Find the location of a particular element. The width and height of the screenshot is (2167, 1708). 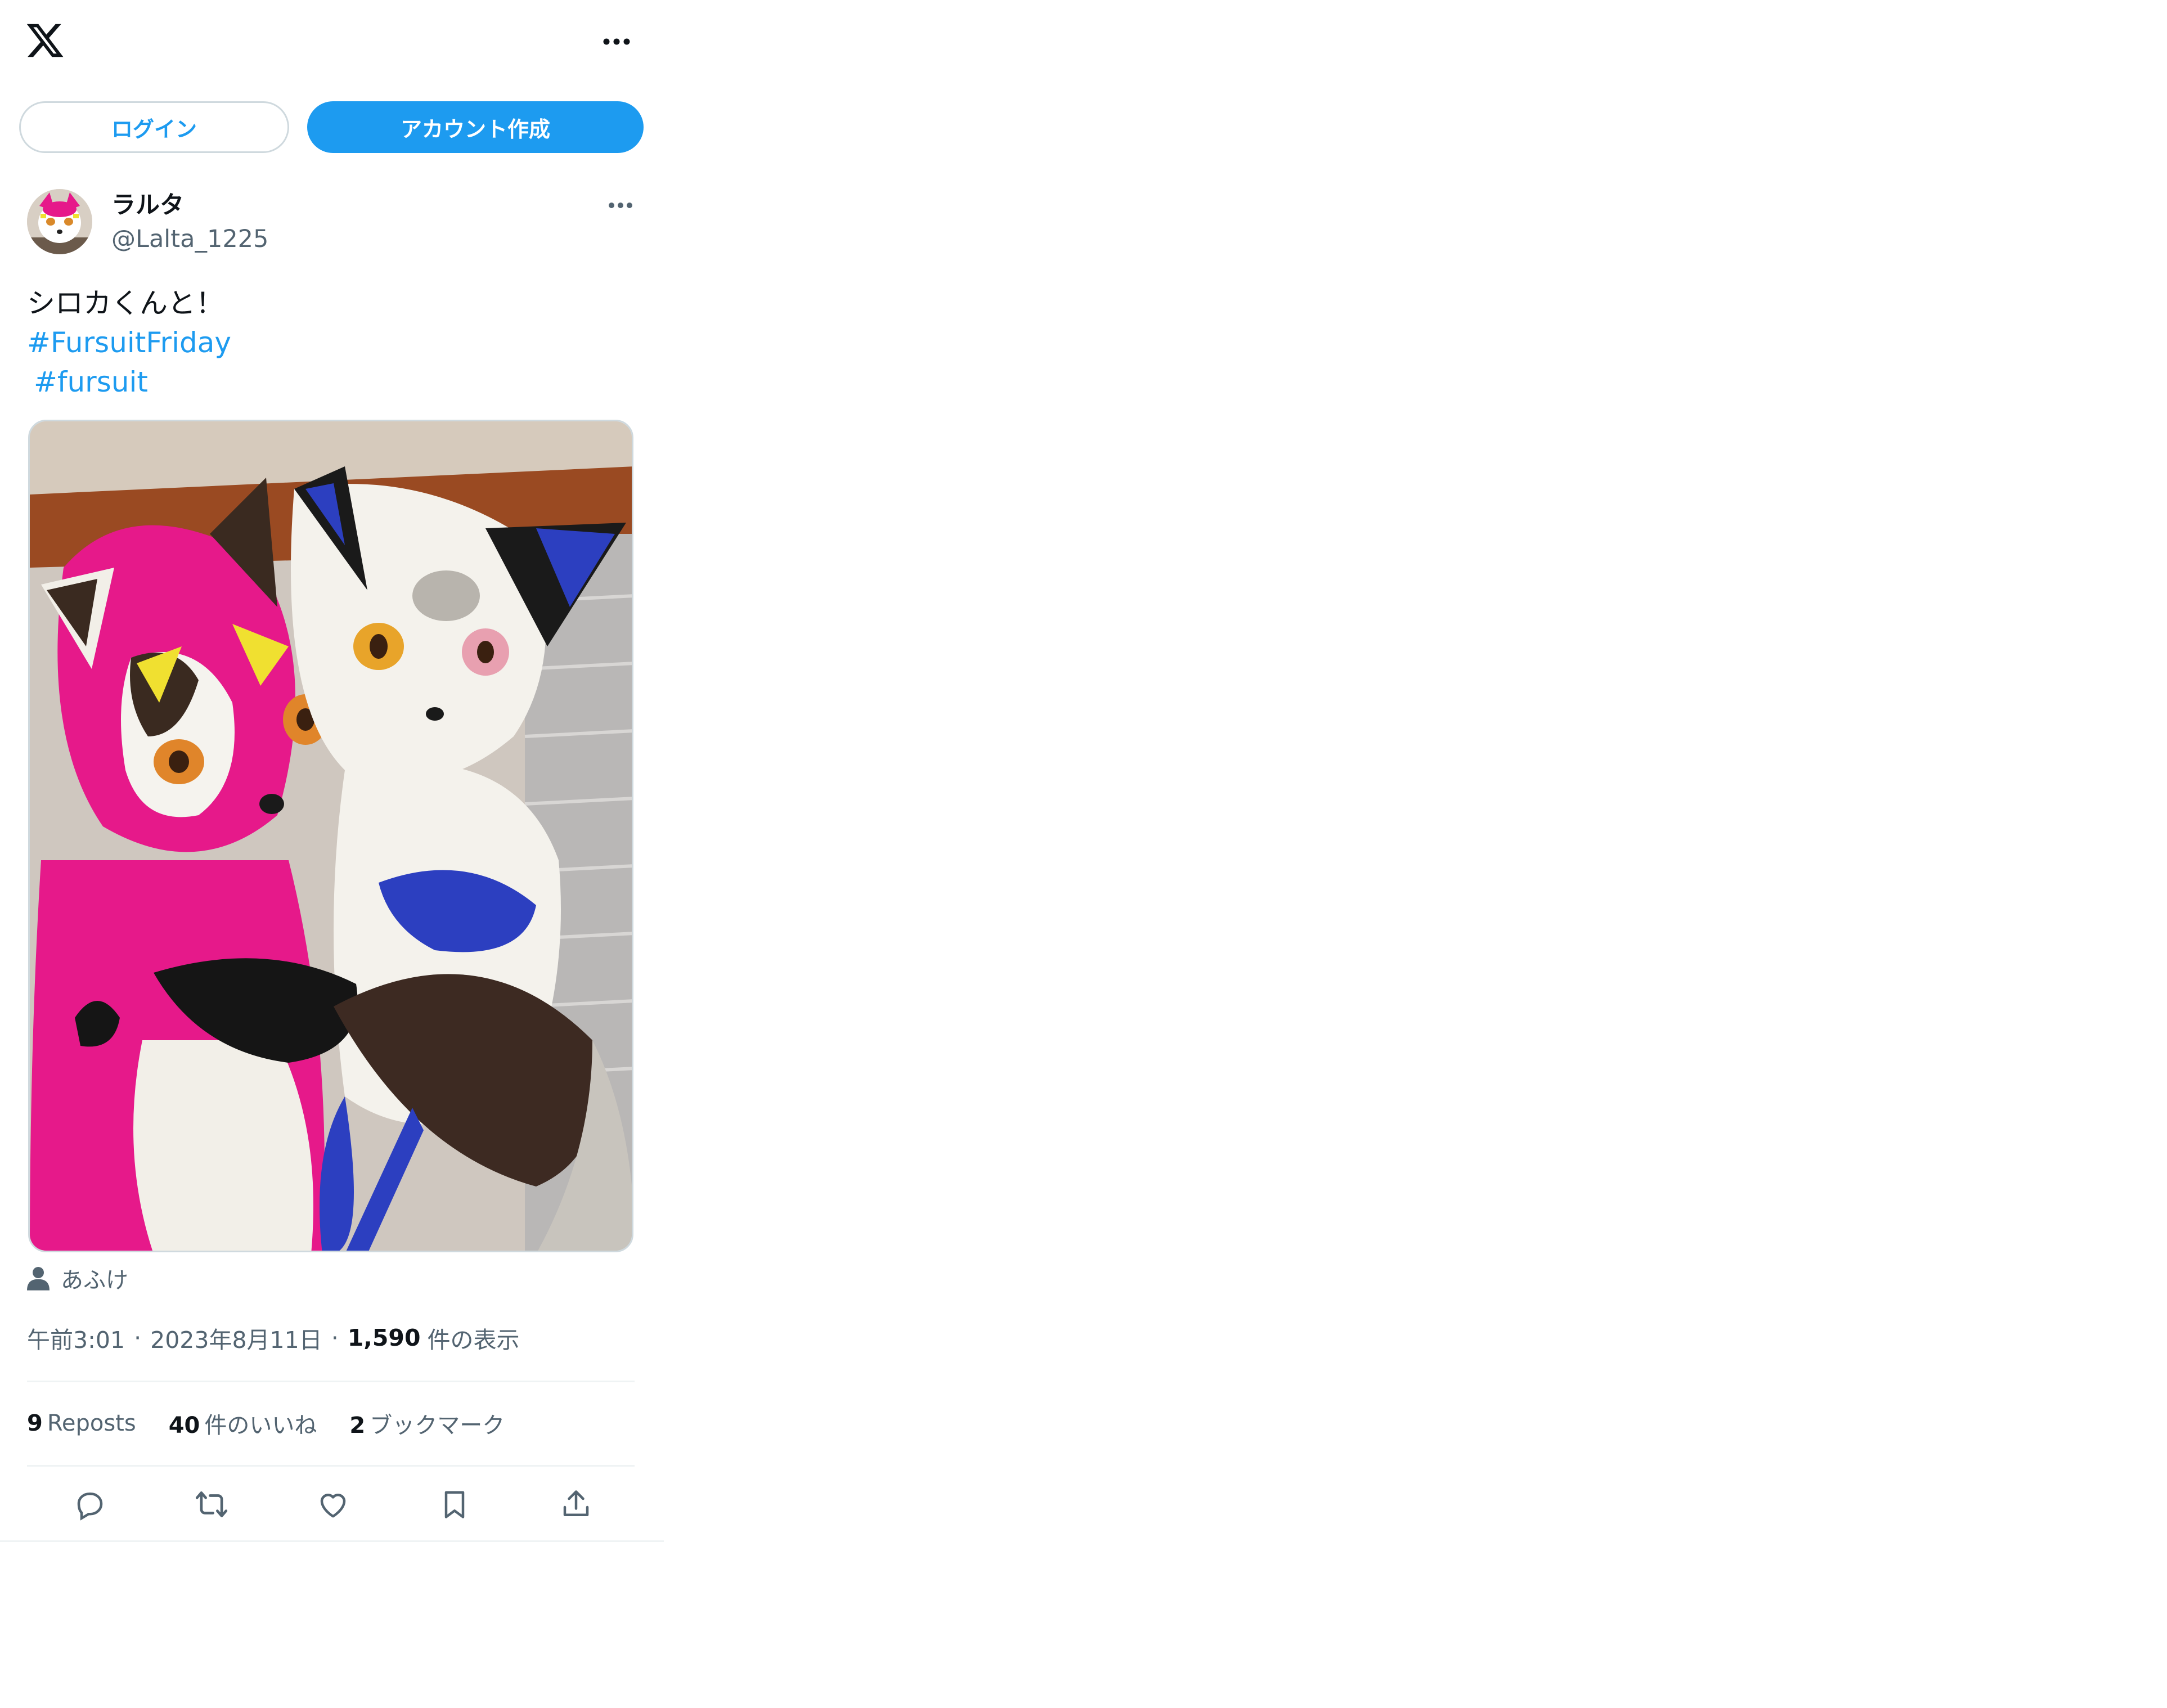

bookmarks-label: ブックマーク is located at coordinates (438, 1426).